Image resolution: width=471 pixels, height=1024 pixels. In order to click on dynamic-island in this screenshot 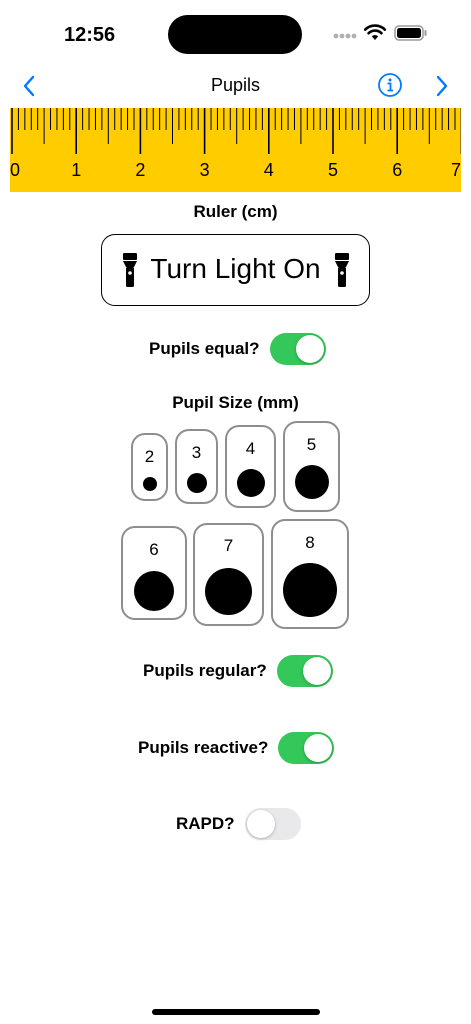, I will do `click(235, 34)`.